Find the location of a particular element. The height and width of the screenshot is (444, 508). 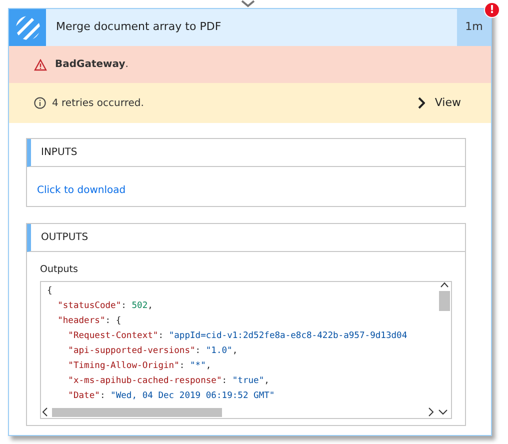

warning-icon is located at coordinates (40, 64).